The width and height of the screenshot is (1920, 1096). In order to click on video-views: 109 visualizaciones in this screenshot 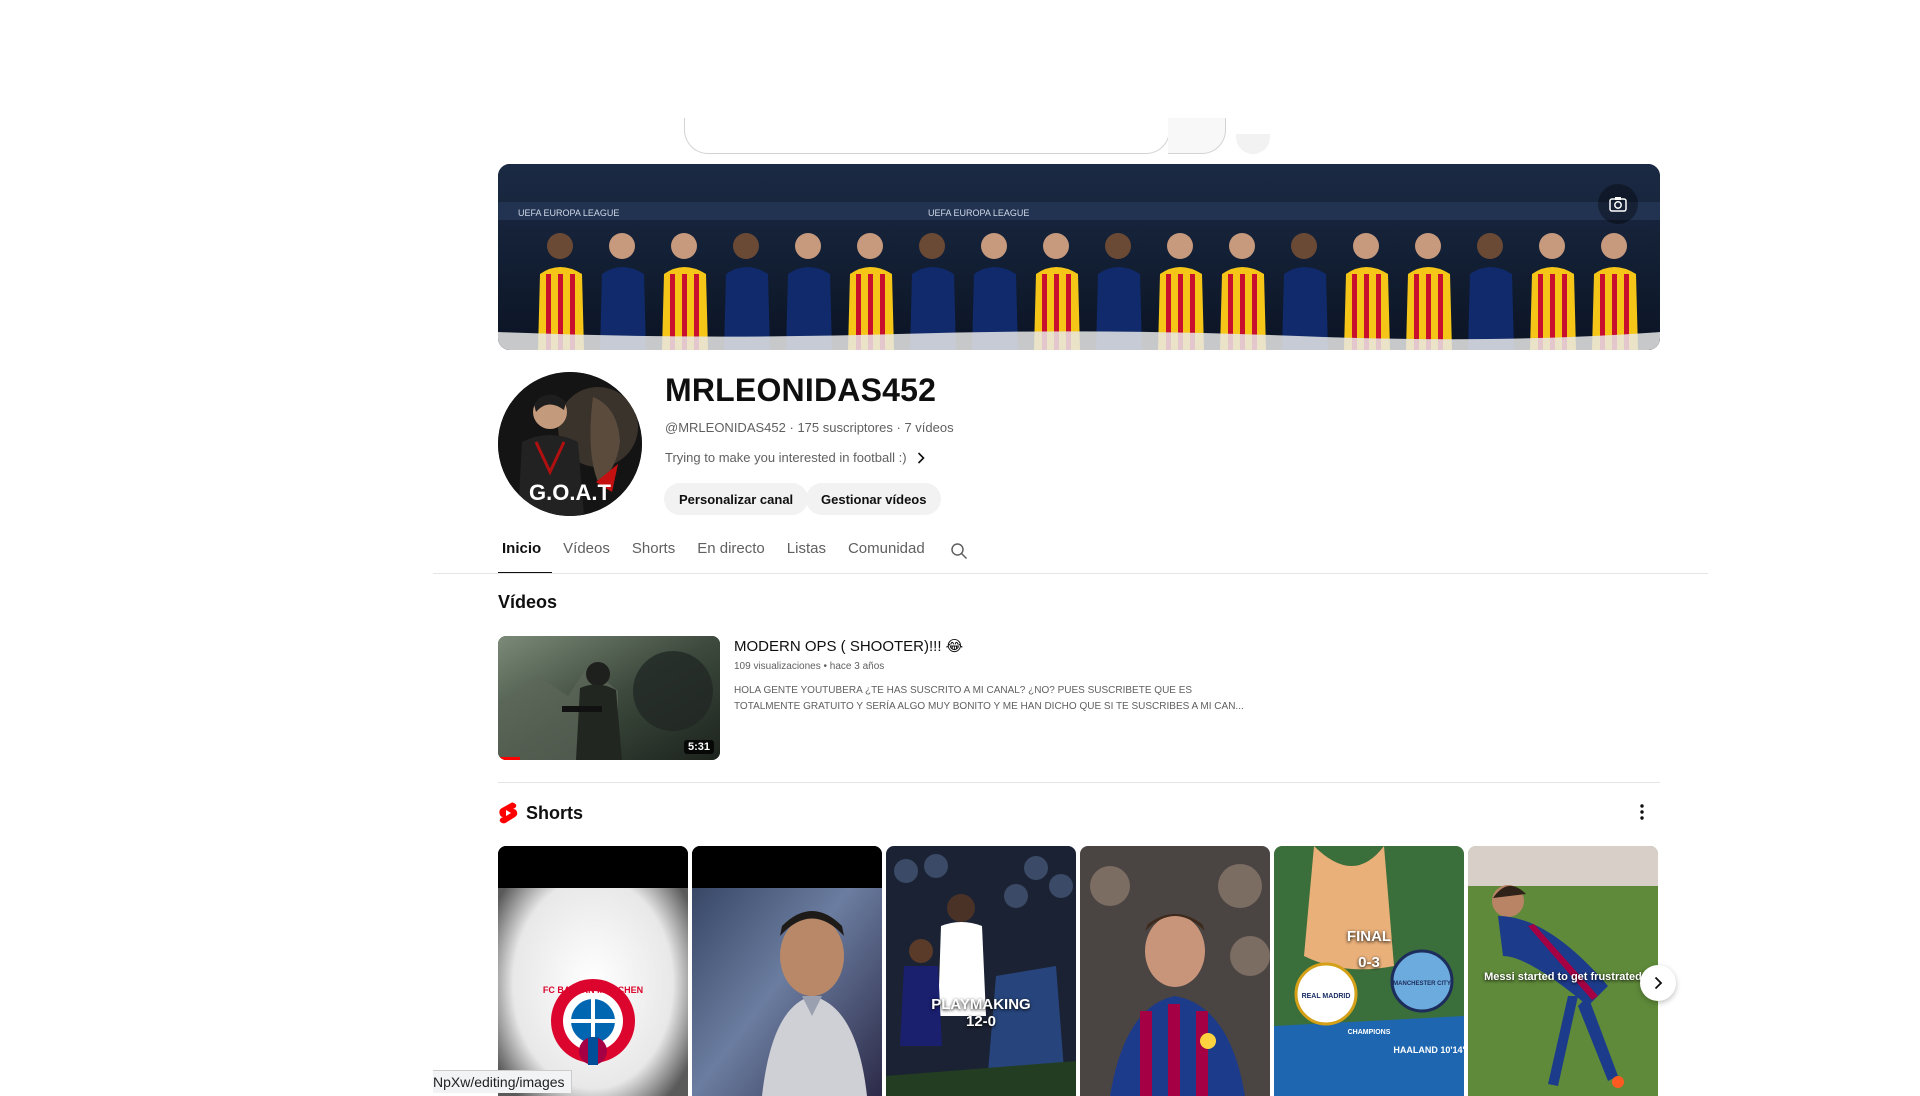, I will do `click(777, 666)`.